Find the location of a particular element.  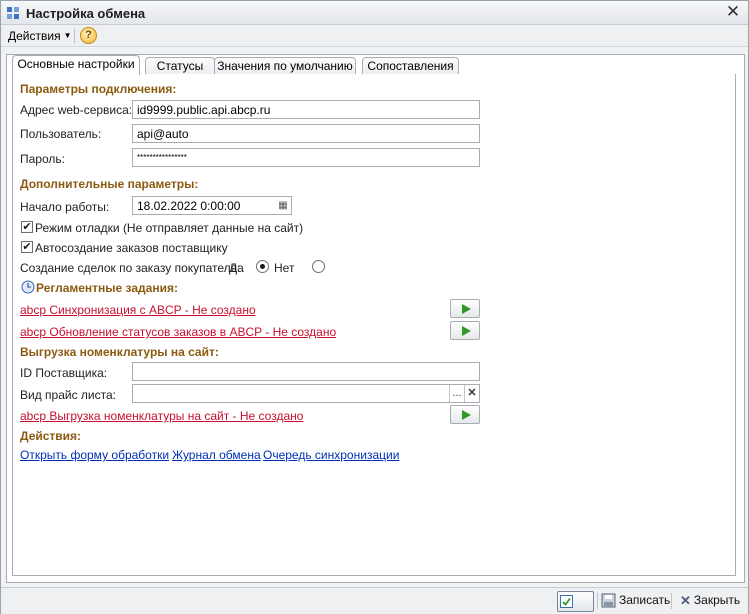

deals-no-label: Нет is located at coordinates (284, 268).